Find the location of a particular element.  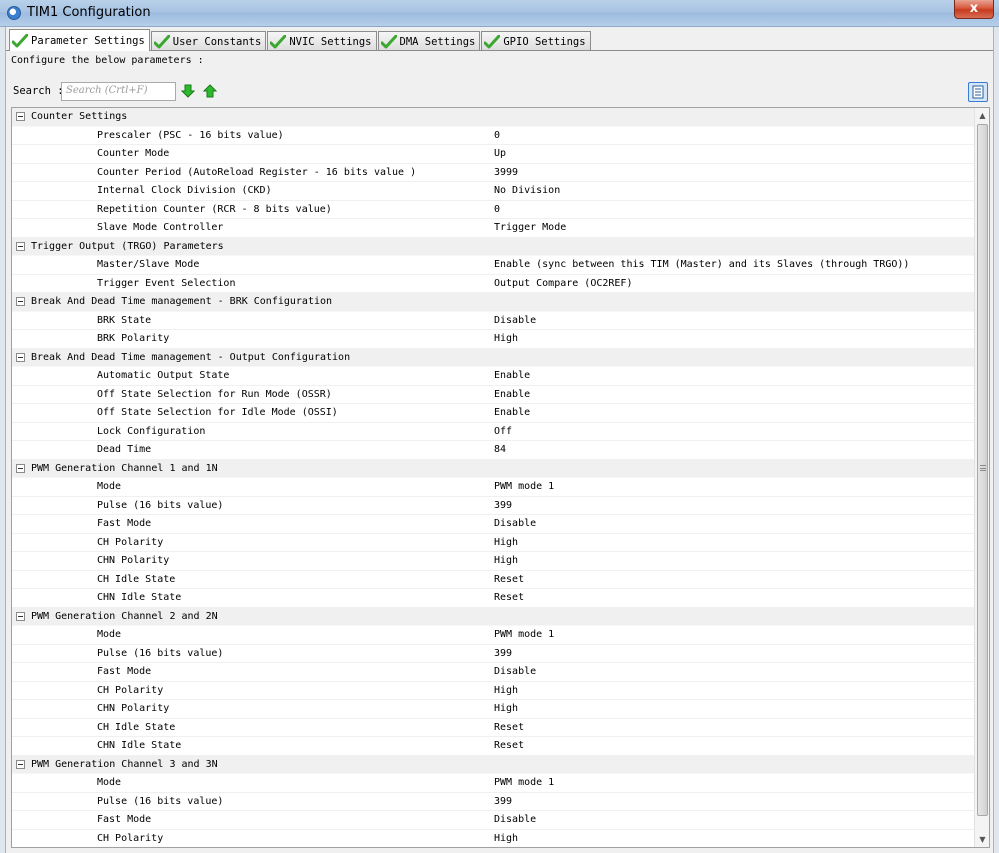

property-name: BRK State is located at coordinates (124, 320).